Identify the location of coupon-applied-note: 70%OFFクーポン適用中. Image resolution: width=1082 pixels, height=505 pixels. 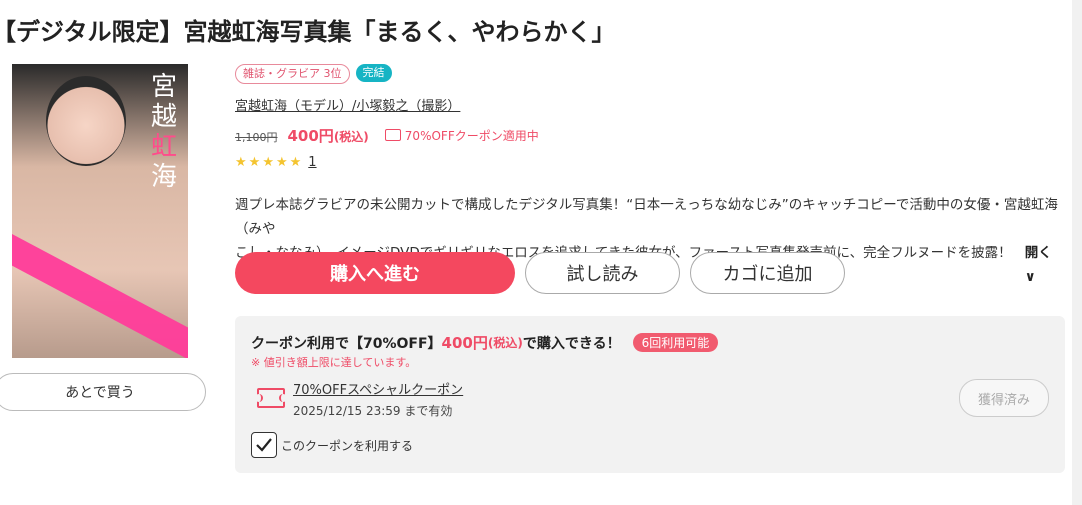
(461, 135).